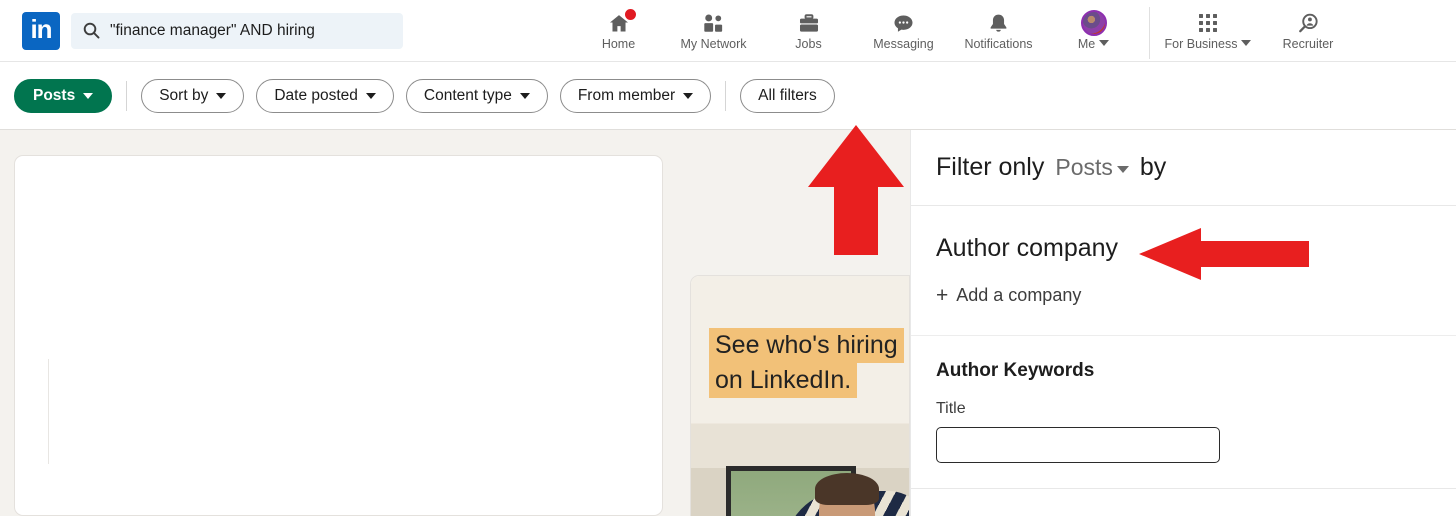 The width and height of the screenshot is (1456, 516). What do you see at coordinates (903, 44) in the screenshot?
I see `nav-item-label: Messaging` at bounding box center [903, 44].